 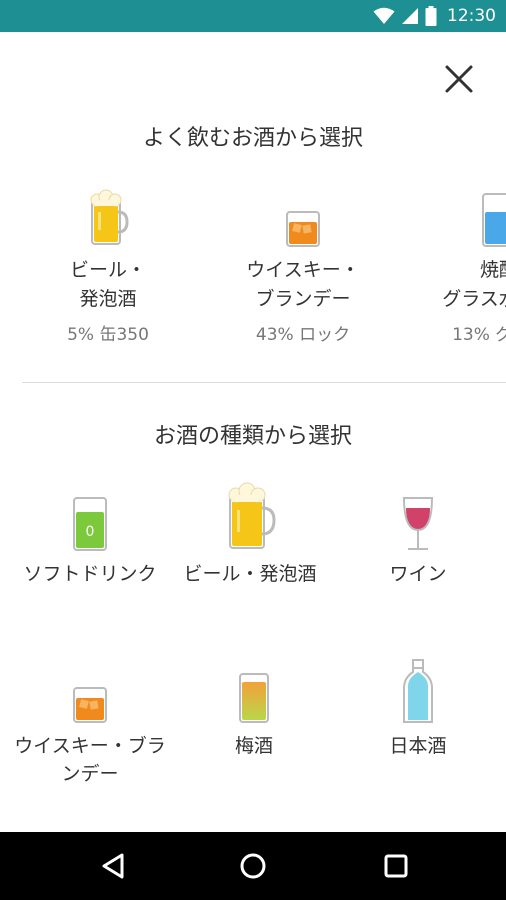 I want to click on type-item-whisky: ウイスキー・ブランデー, so click(x=90, y=719).